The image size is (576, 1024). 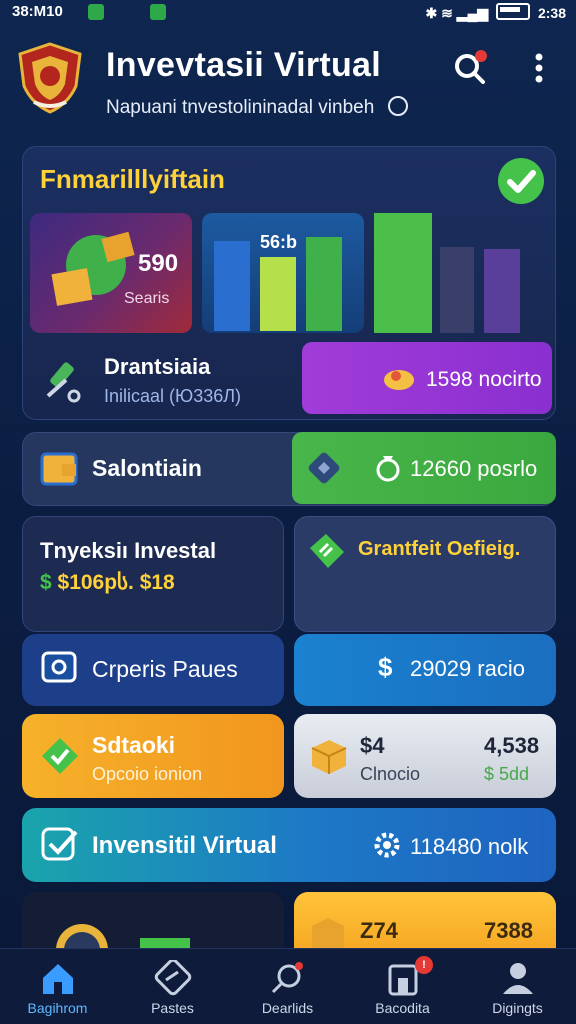 What do you see at coordinates (387, 845) in the screenshot?
I see `gear-icon` at bounding box center [387, 845].